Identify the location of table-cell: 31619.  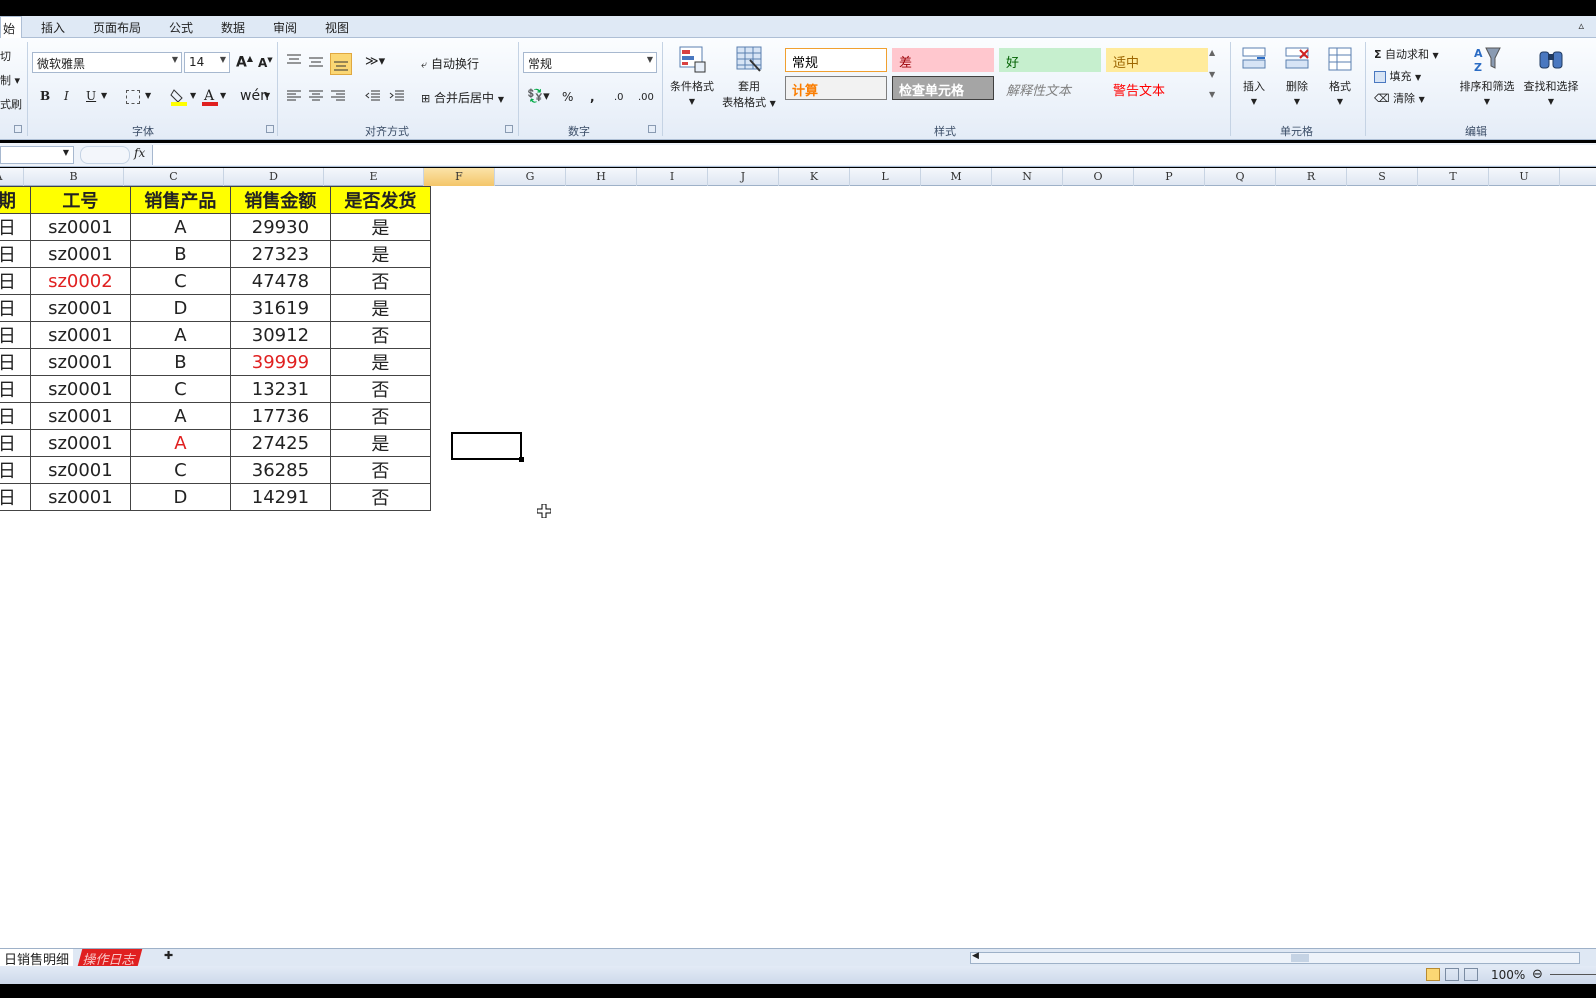
(280, 308).